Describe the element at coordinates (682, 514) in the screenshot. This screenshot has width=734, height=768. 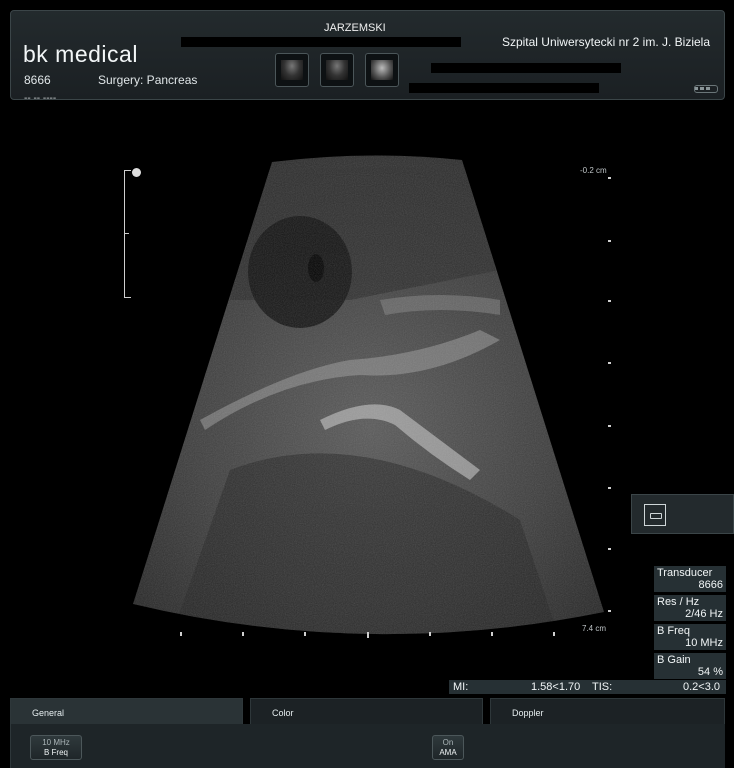
I see `side-panel-button` at that location.